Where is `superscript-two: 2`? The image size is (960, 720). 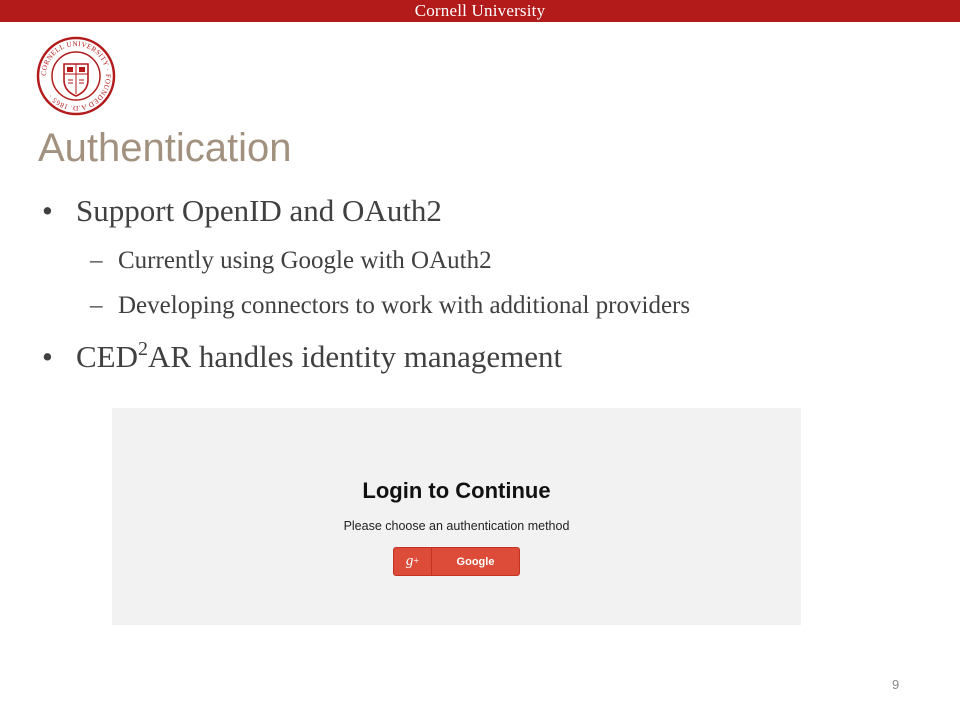 superscript-two: 2 is located at coordinates (143, 349).